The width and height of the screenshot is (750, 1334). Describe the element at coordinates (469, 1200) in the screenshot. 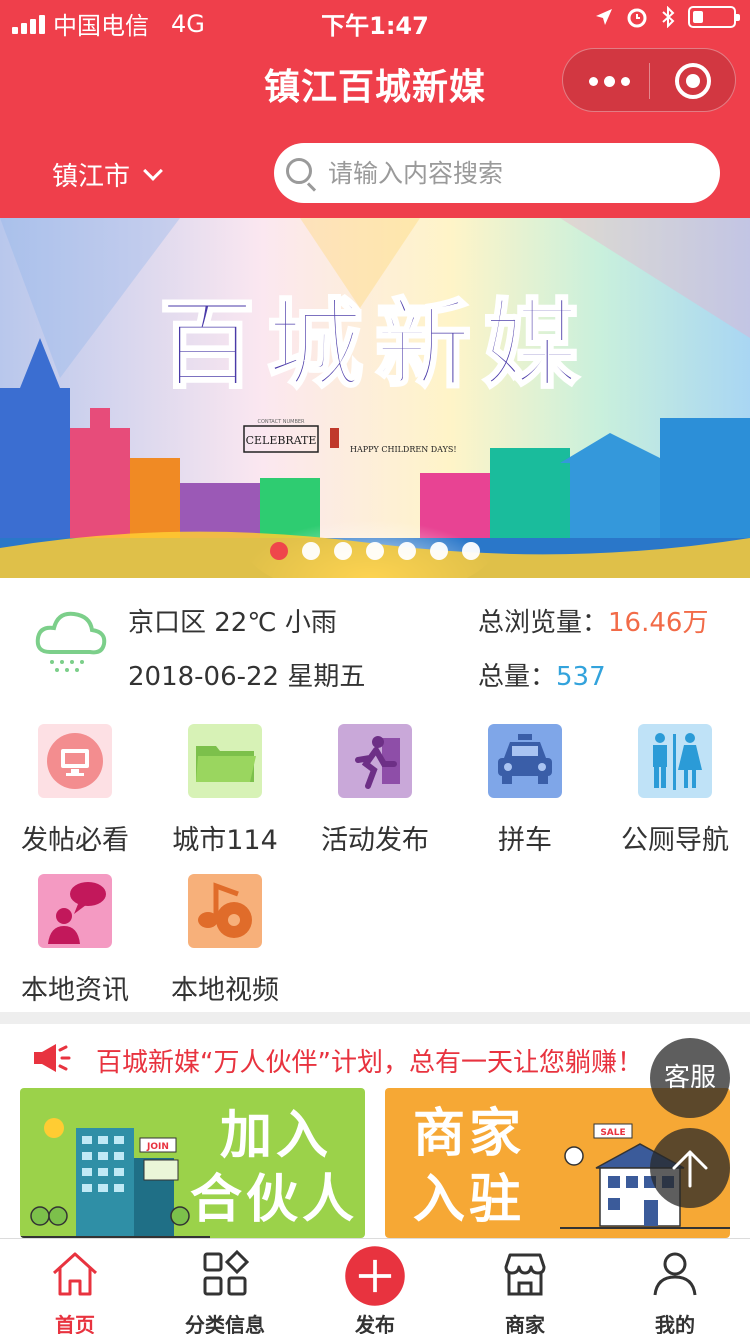

I see `merchant-line2: 入驻` at that location.